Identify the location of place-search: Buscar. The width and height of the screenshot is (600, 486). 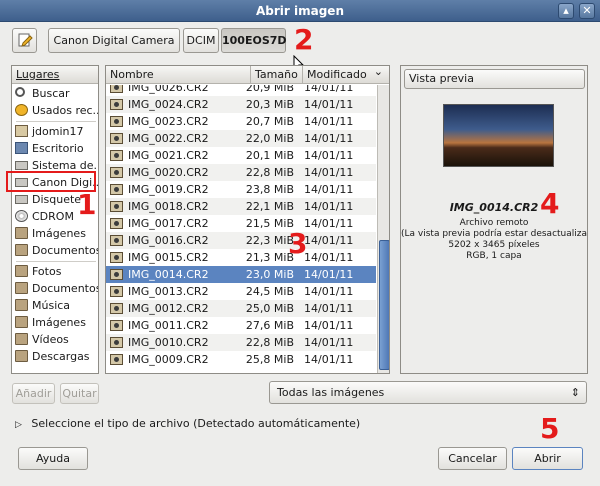
(55, 93).